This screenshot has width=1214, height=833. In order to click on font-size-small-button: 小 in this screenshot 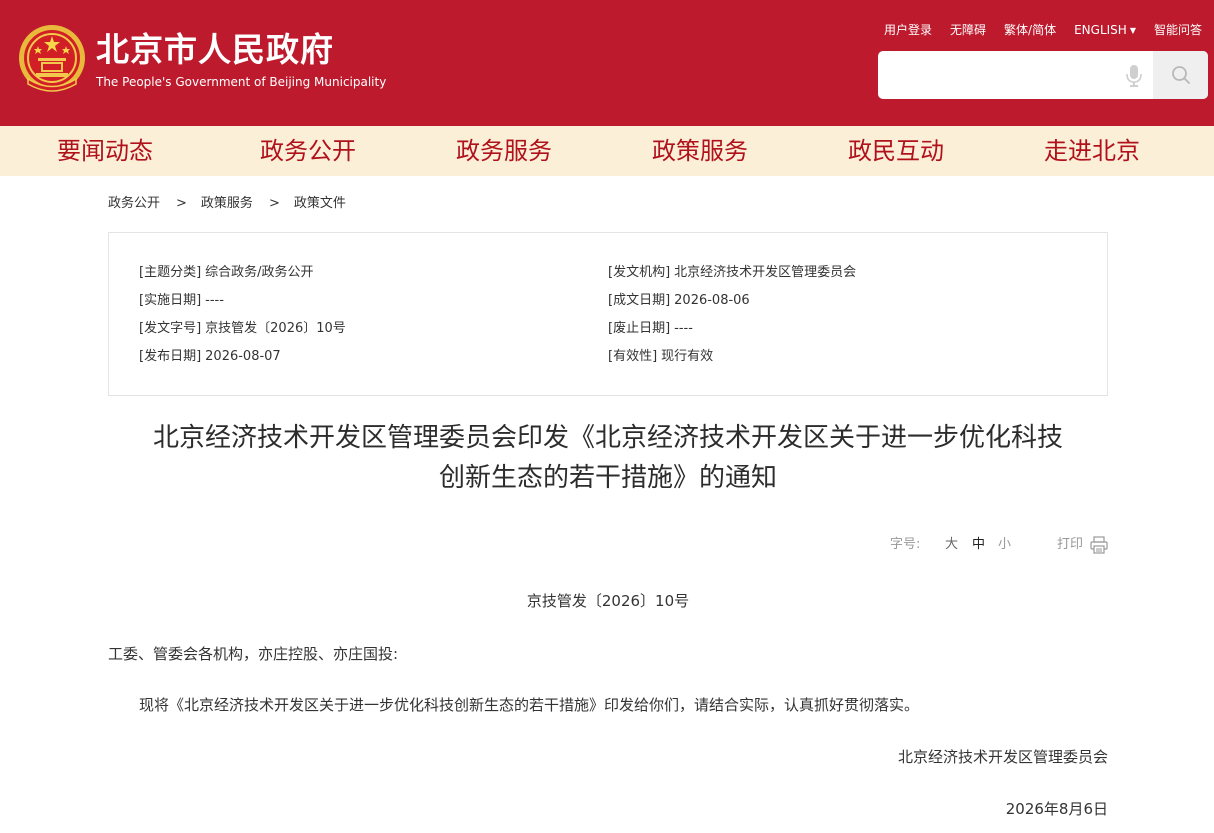, I will do `click(1004, 545)`.